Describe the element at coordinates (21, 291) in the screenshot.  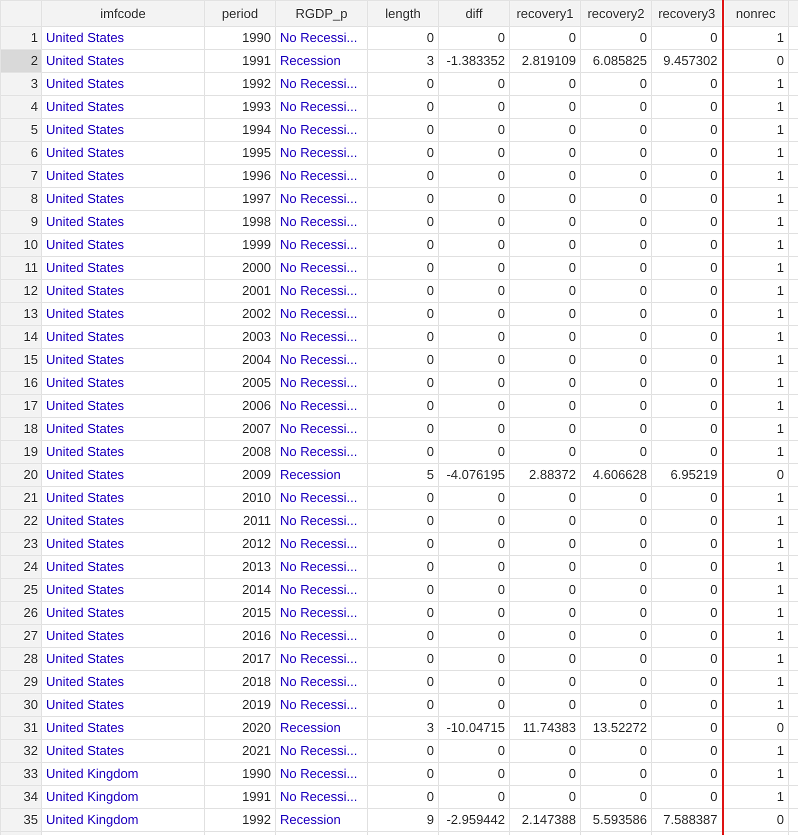
I see `row-number: 12` at that location.